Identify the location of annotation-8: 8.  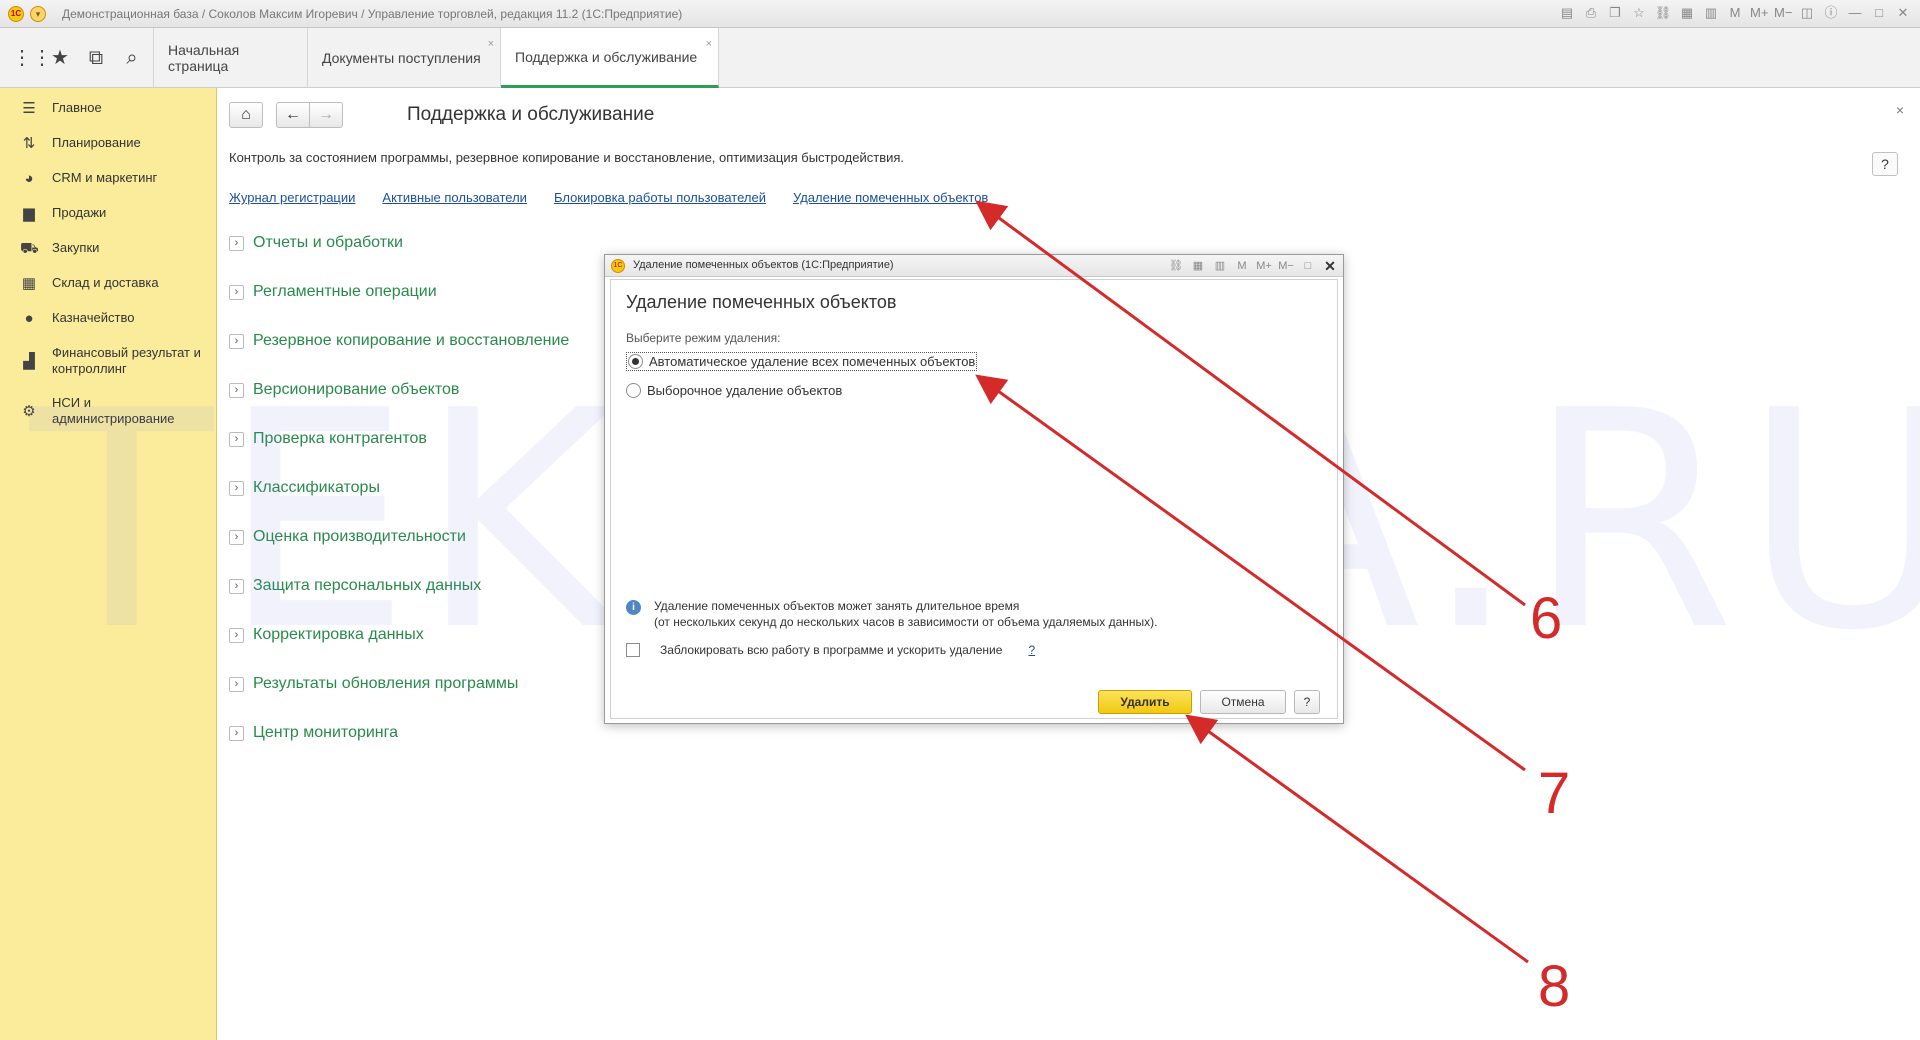
(1554, 986).